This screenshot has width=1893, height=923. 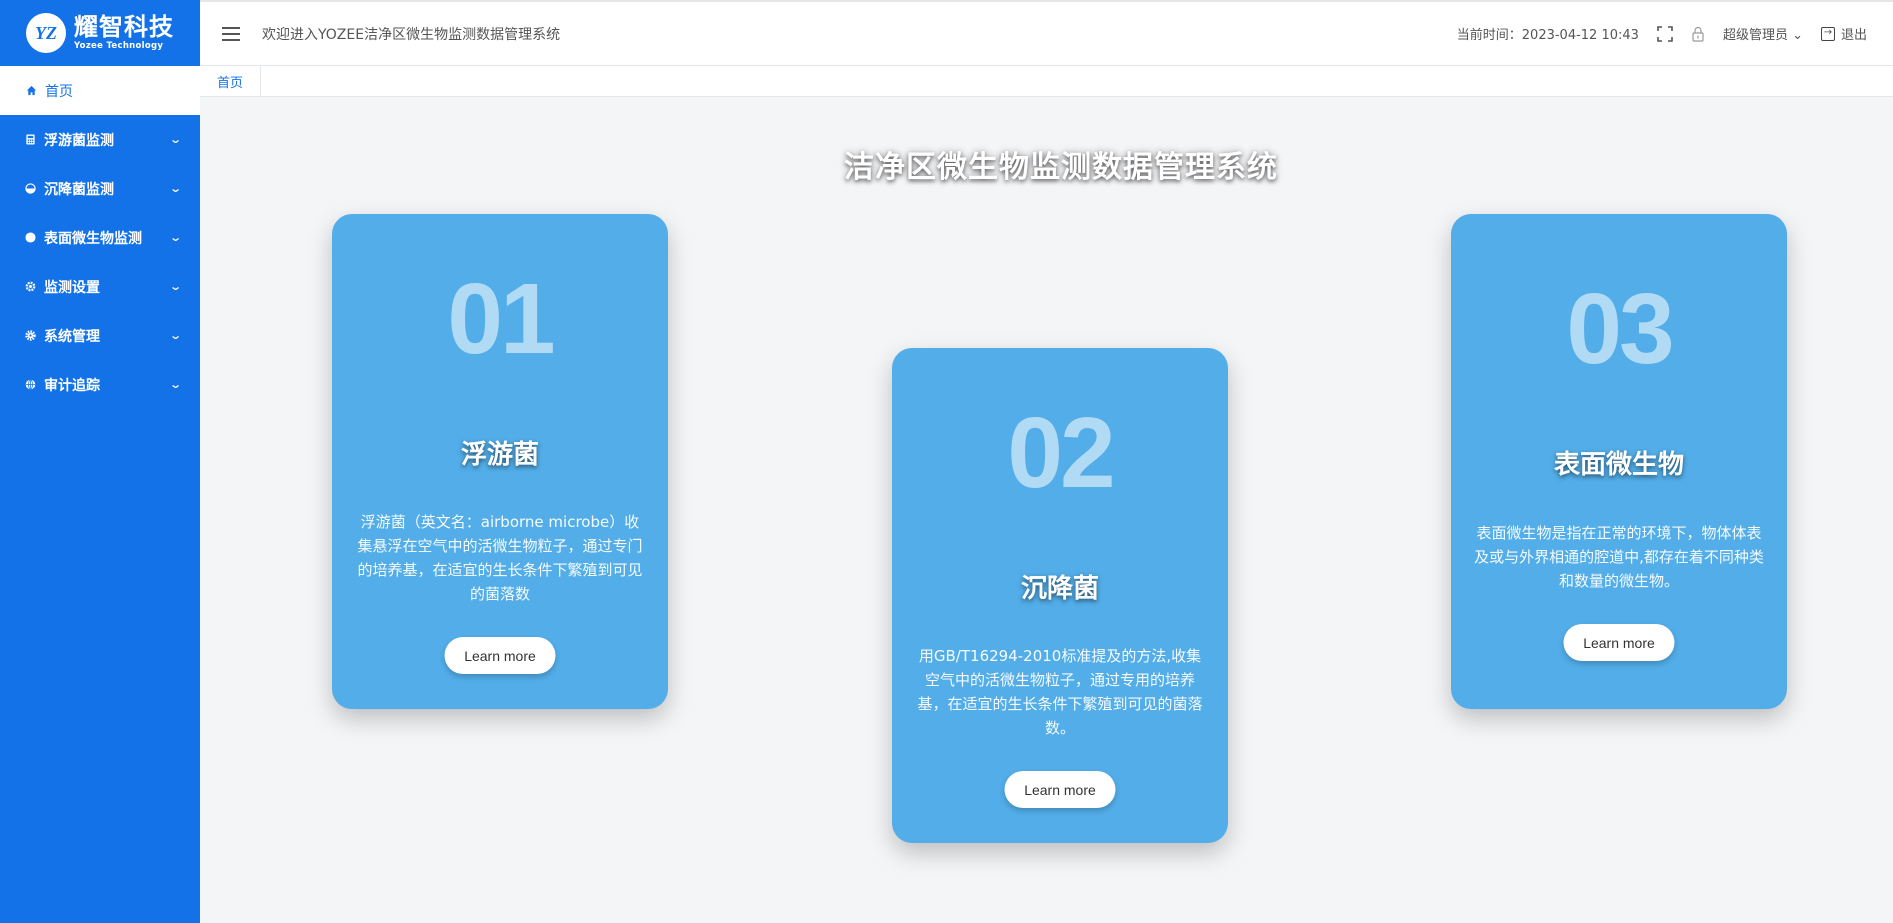 What do you see at coordinates (30, 286) in the screenshot?
I see `settings-icon` at bounding box center [30, 286].